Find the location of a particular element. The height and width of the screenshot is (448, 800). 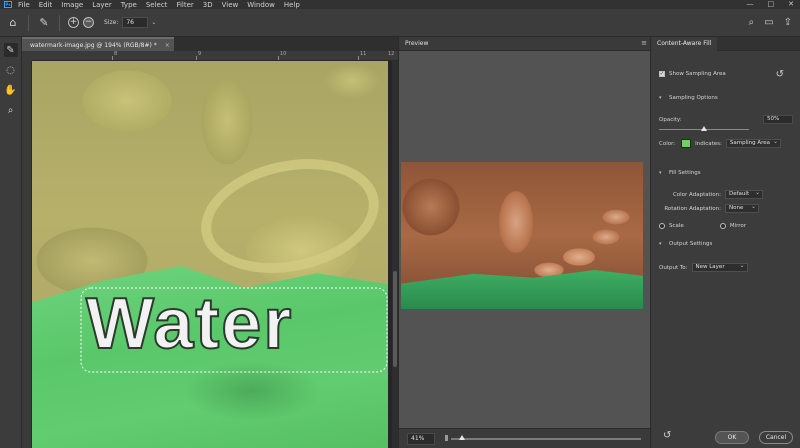

selection-marching-ants is located at coordinates (234, 330).